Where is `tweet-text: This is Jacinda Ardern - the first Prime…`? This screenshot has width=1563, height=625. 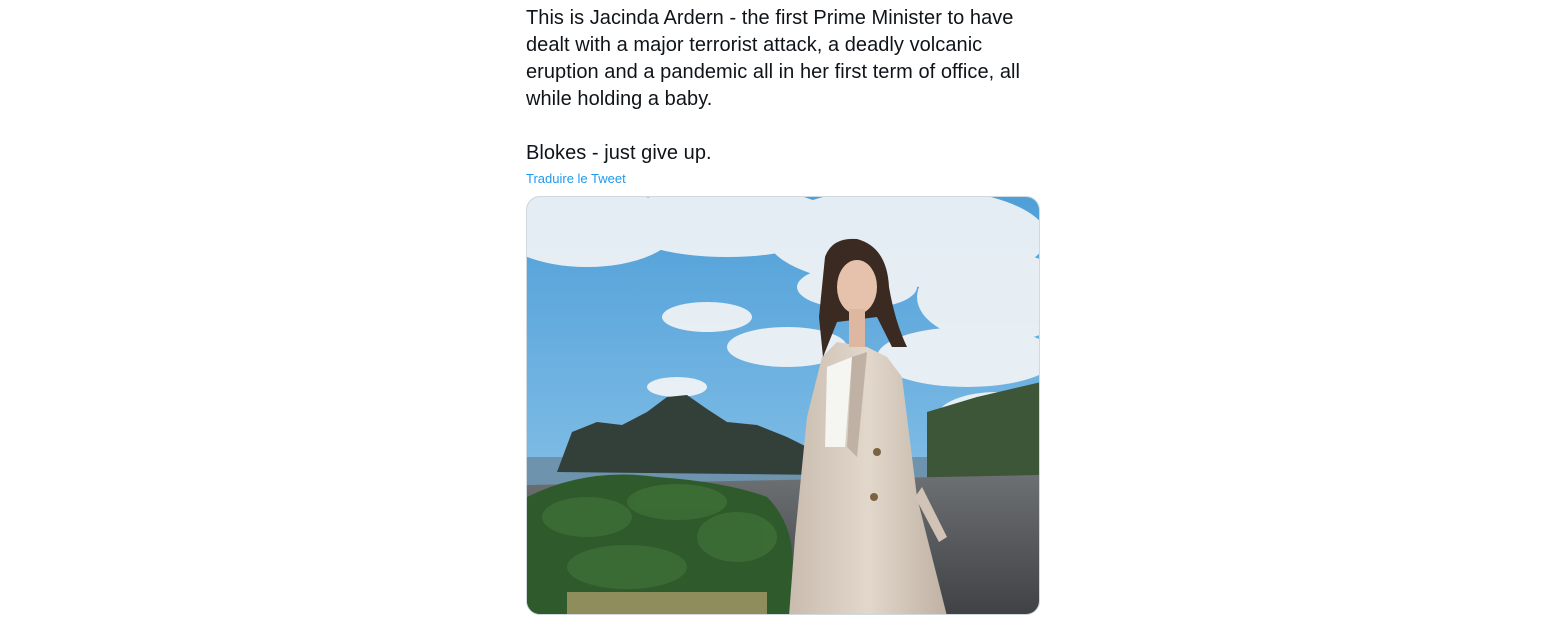
tweet-text: This is Jacinda Ardern - the first Prime… is located at coordinates (783, 86).